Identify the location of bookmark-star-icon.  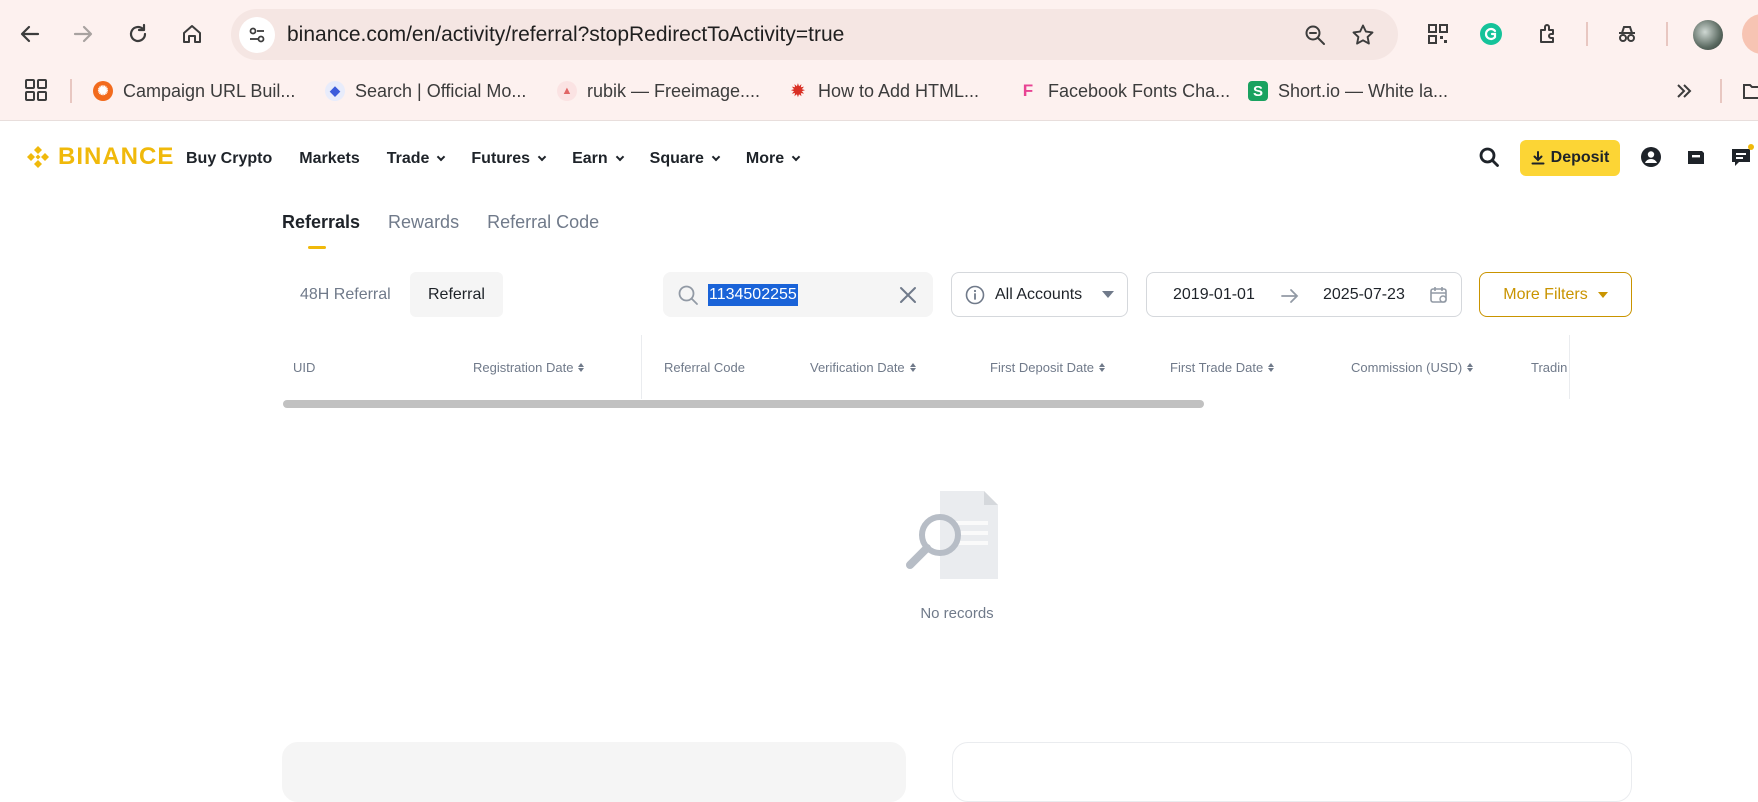
(1363, 35).